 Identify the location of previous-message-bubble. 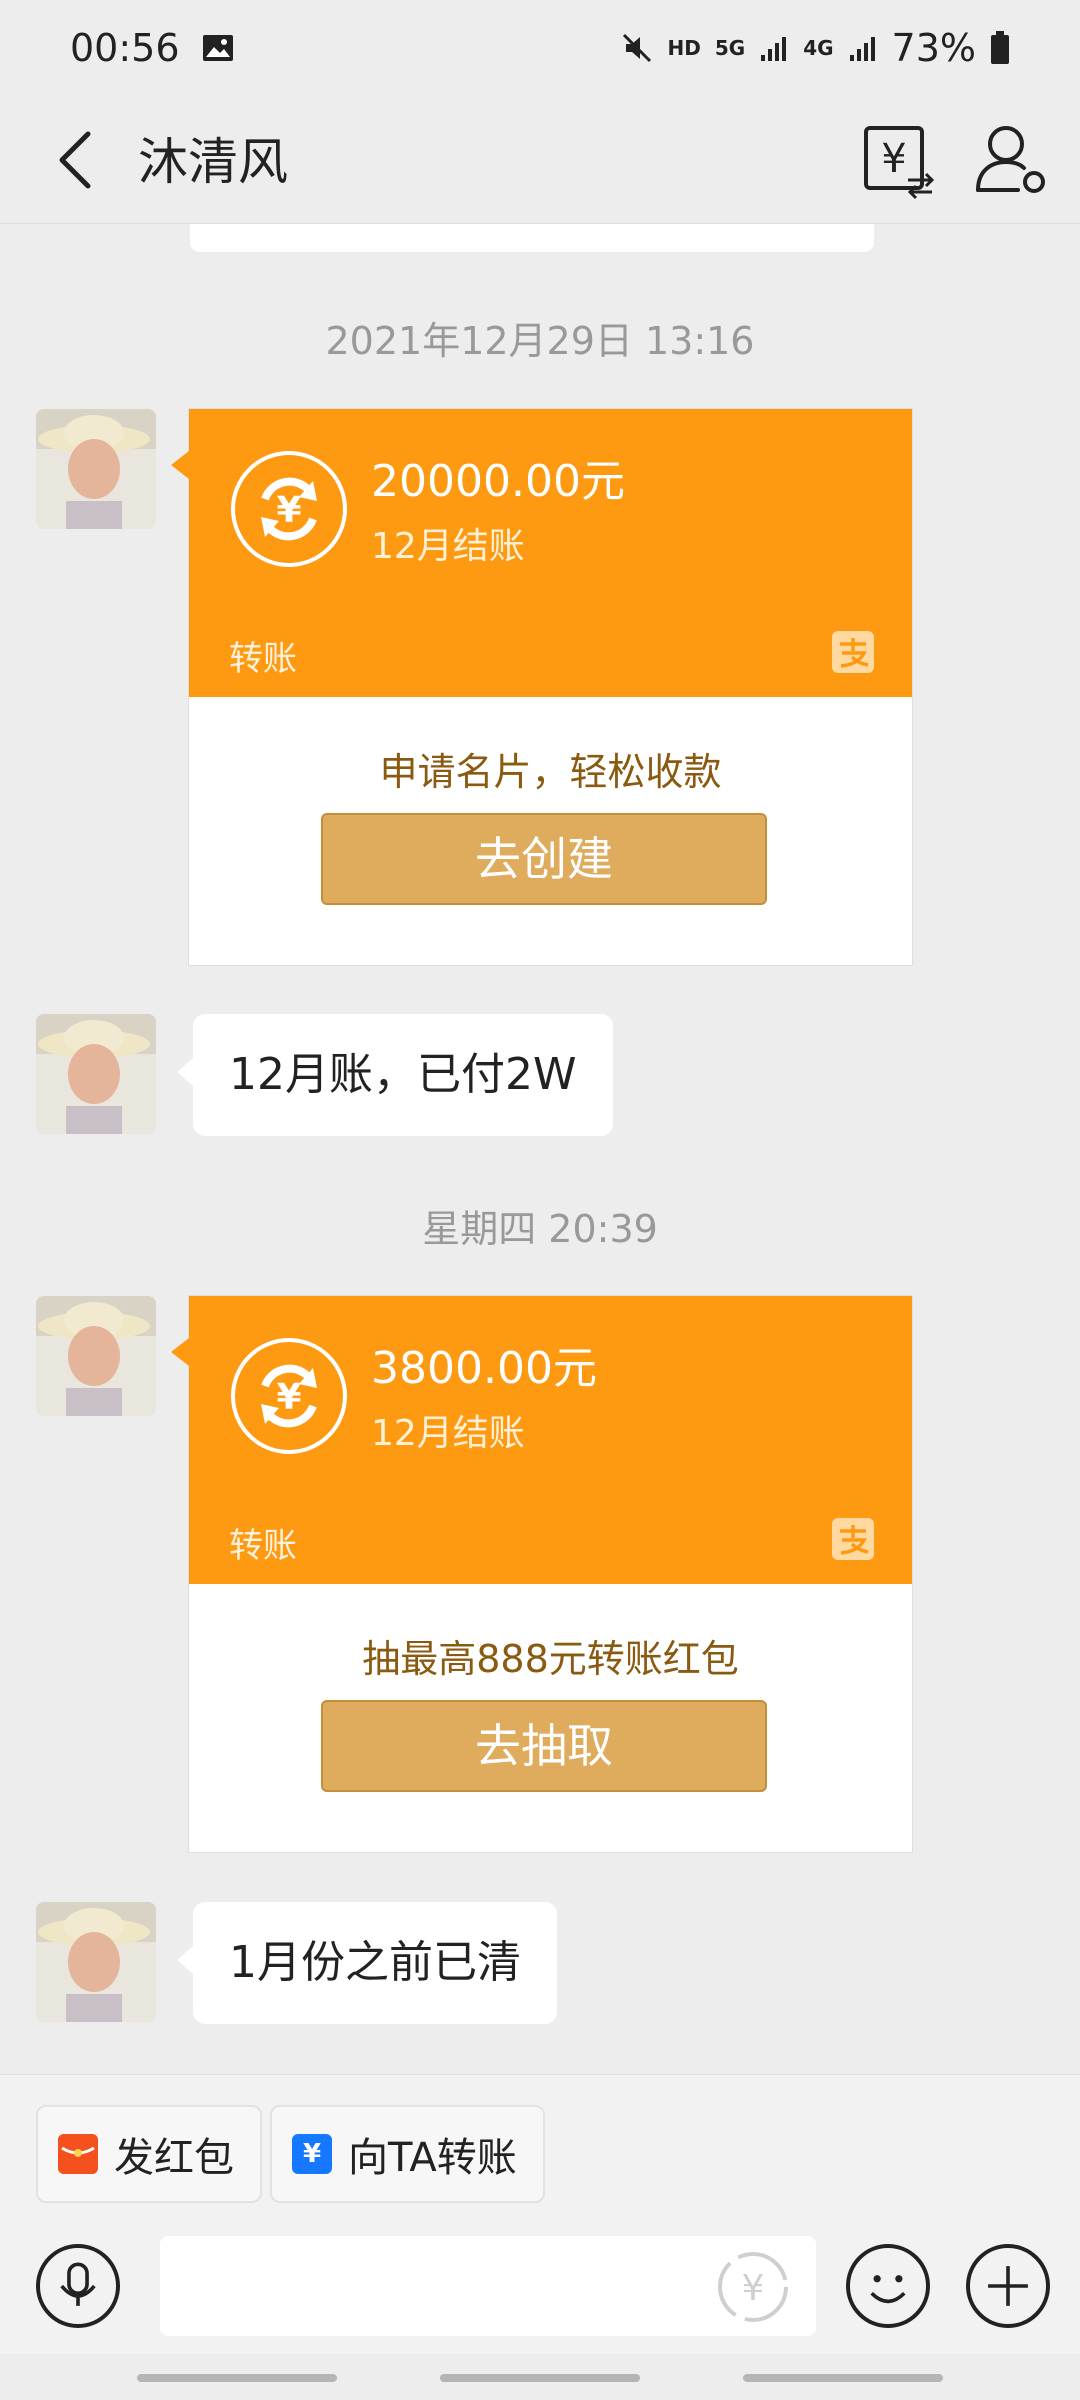
(532, 238).